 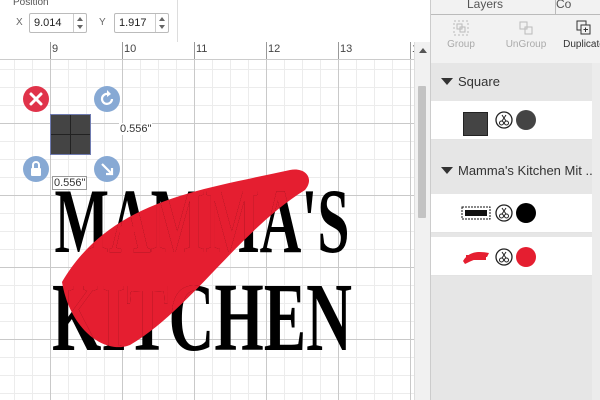 I want to click on lock-icon, so click(x=36, y=168).